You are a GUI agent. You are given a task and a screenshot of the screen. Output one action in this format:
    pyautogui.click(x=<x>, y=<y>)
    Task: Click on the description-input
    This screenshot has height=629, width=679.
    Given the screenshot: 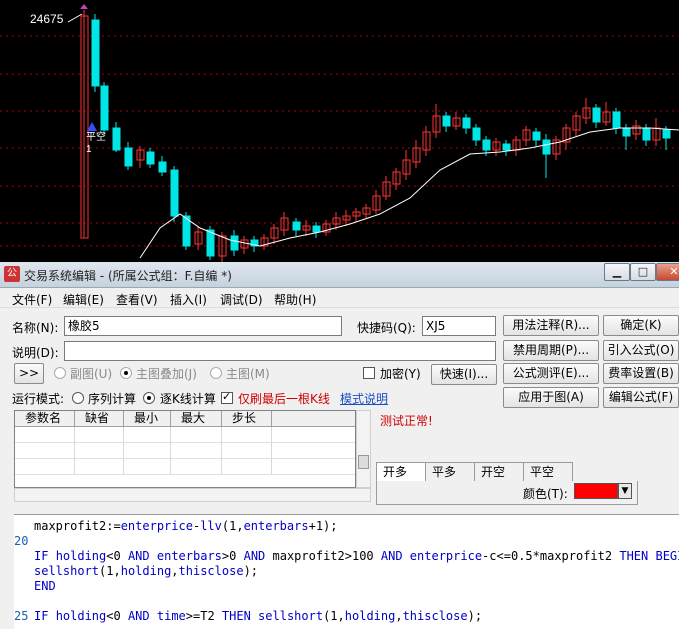 What is the action you would take?
    pyautogui.click(x=280, y=351)
    